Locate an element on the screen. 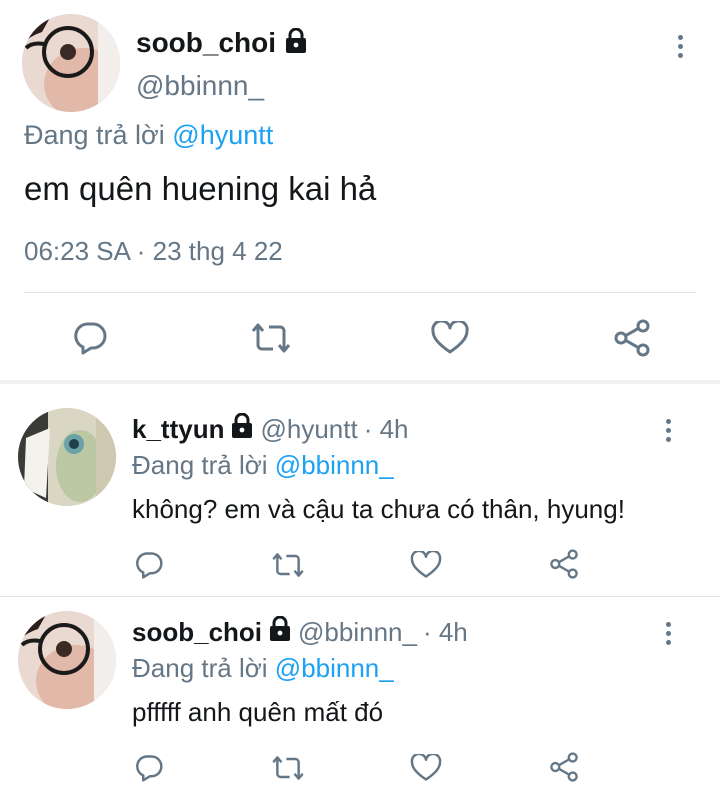 This screenshot has width=720, height=792. replying-to: Đang trả lời @hyuntt is located at coordinates (148, 135).